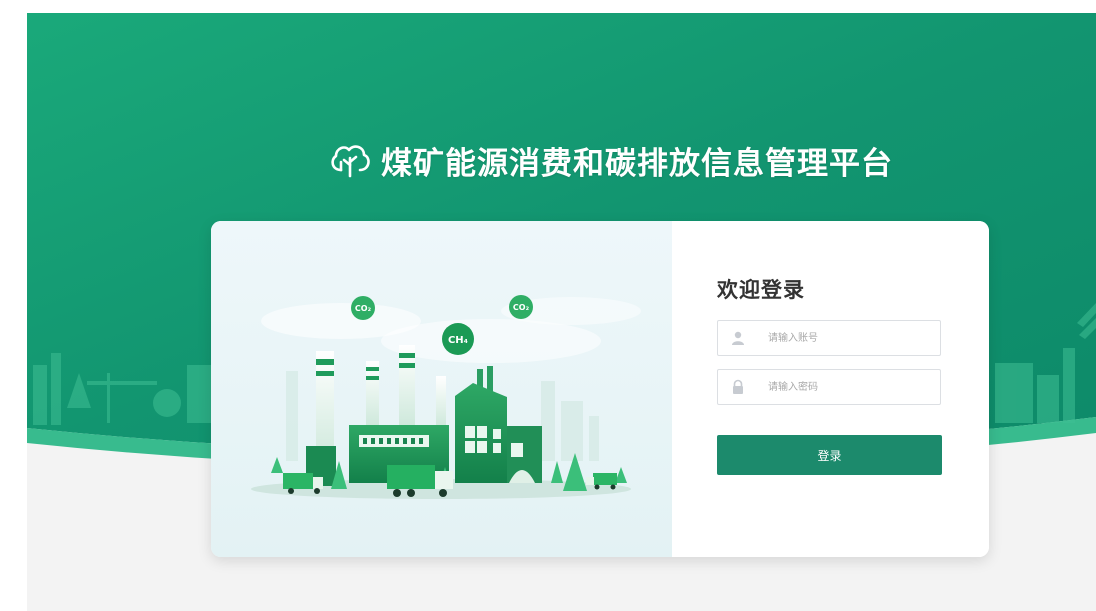 The height and width of the screenshot is (611, 1096). I want to click on page-title: 煤矿能源消费和碳排放信息管理平台, so click(637, 163).